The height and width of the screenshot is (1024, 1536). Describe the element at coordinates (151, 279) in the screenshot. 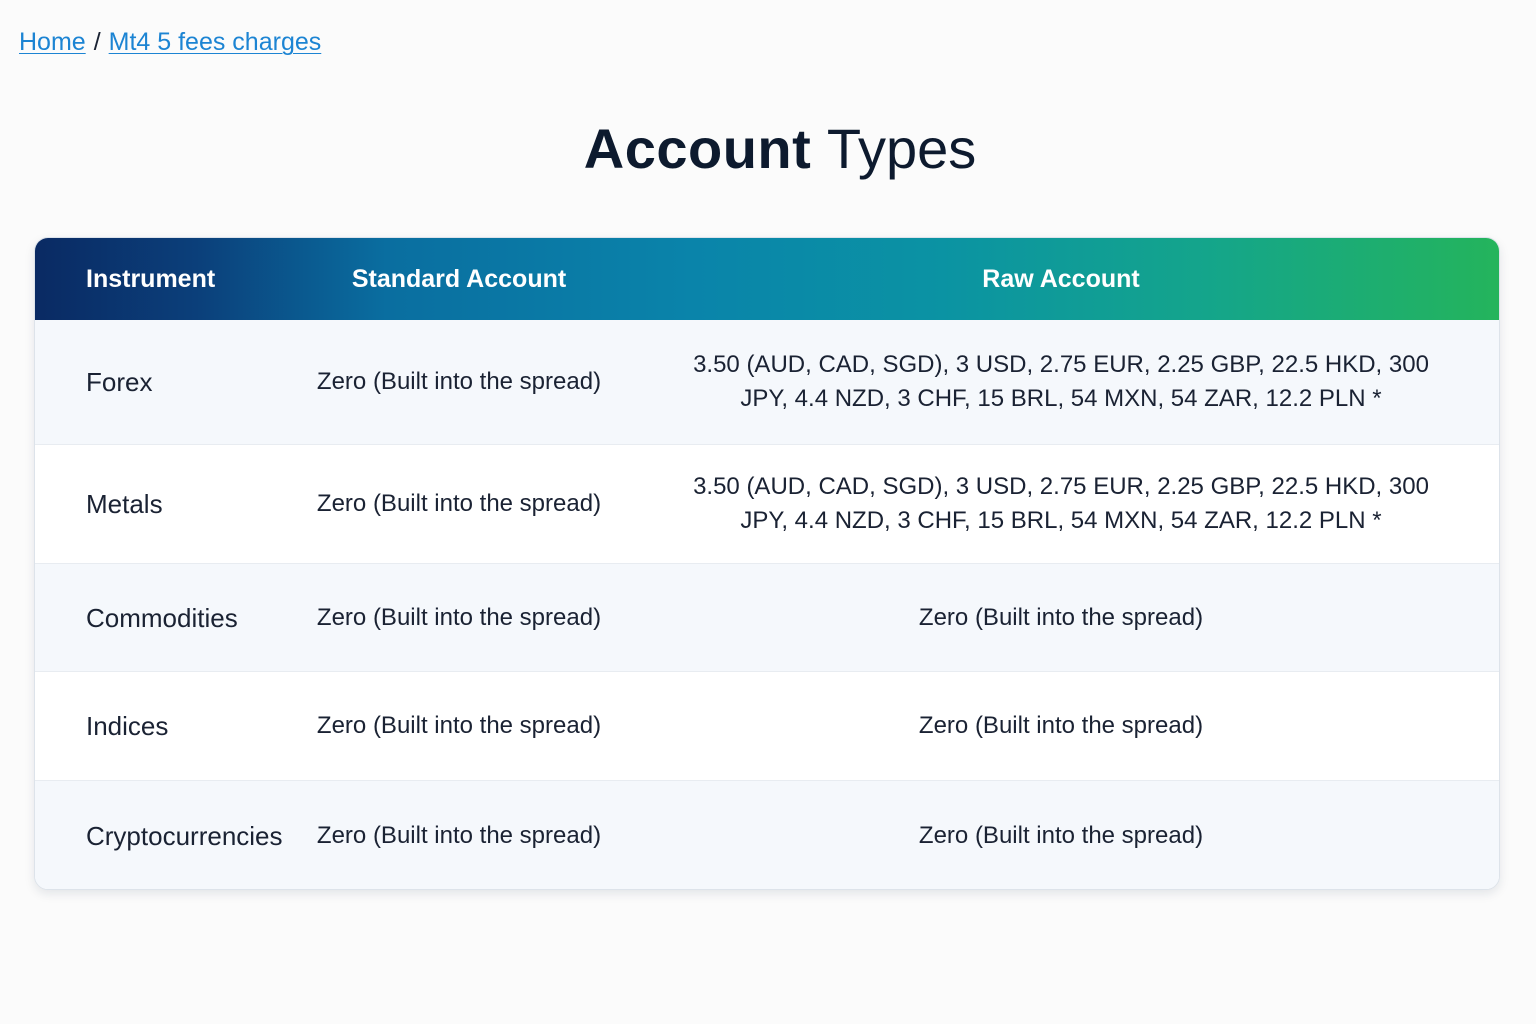

I see `header-instrument: Instrument` at that location.